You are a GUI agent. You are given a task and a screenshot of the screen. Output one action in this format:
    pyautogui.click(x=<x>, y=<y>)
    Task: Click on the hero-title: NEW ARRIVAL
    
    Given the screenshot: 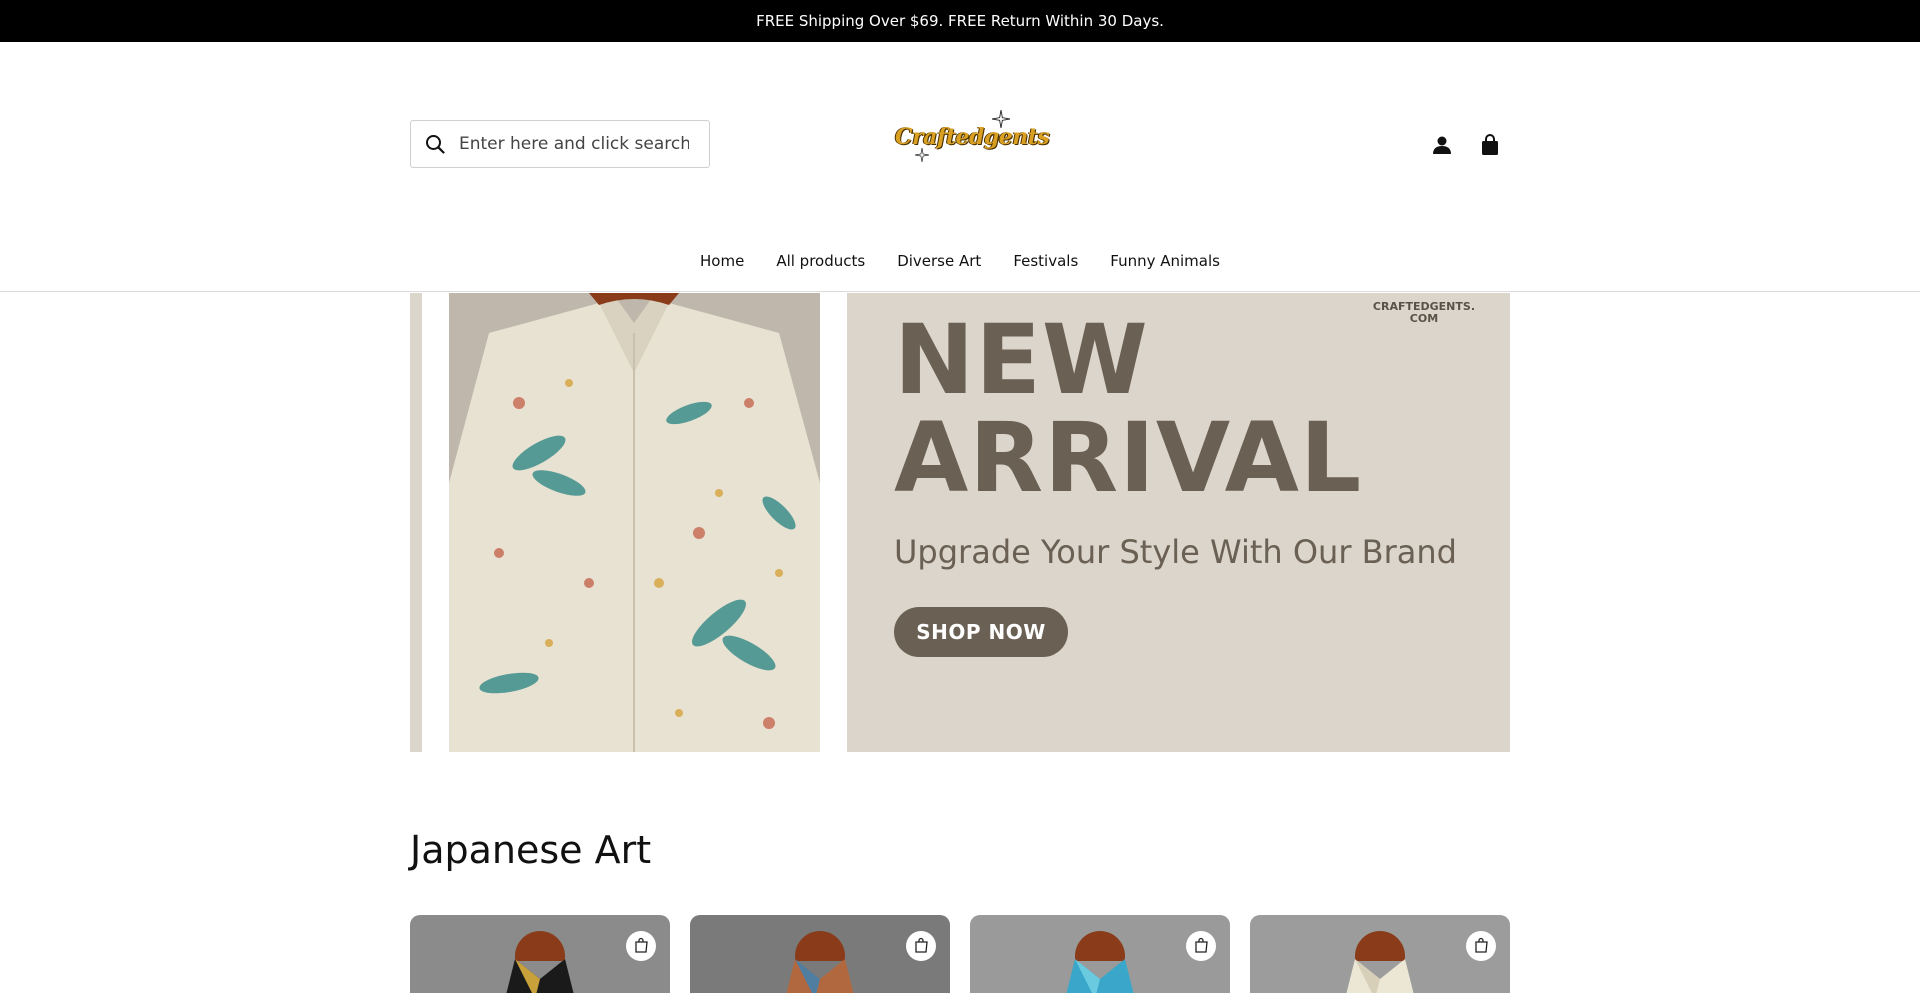 What is the action you would take?
    pyautogui.click(x=1128, y=409)
    